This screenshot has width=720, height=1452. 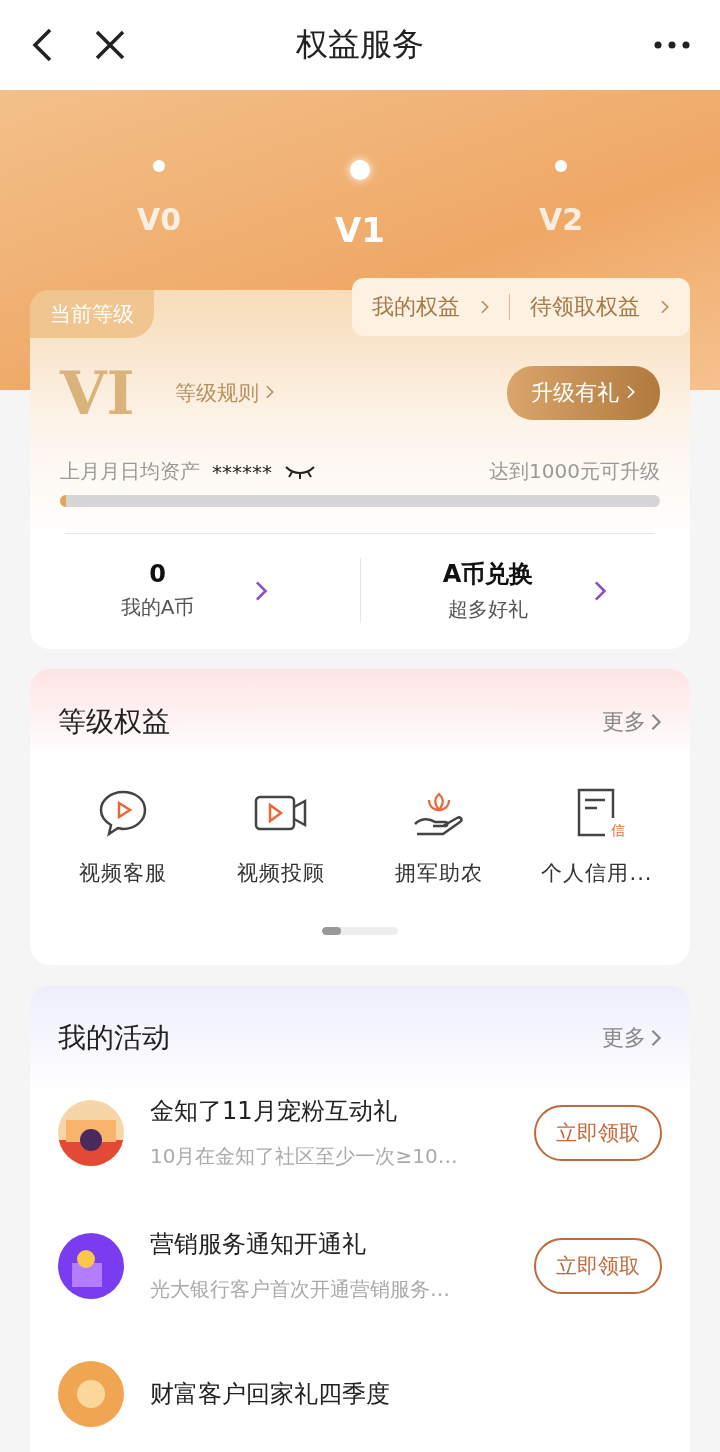 I want to click on benefit-label: 拥军助农, so click(x=439, y=873).